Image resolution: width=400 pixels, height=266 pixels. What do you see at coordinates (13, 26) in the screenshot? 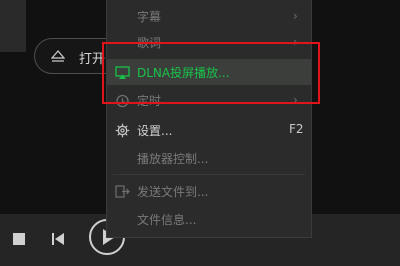
I see `side-panel` at bounding box center [13, 26].